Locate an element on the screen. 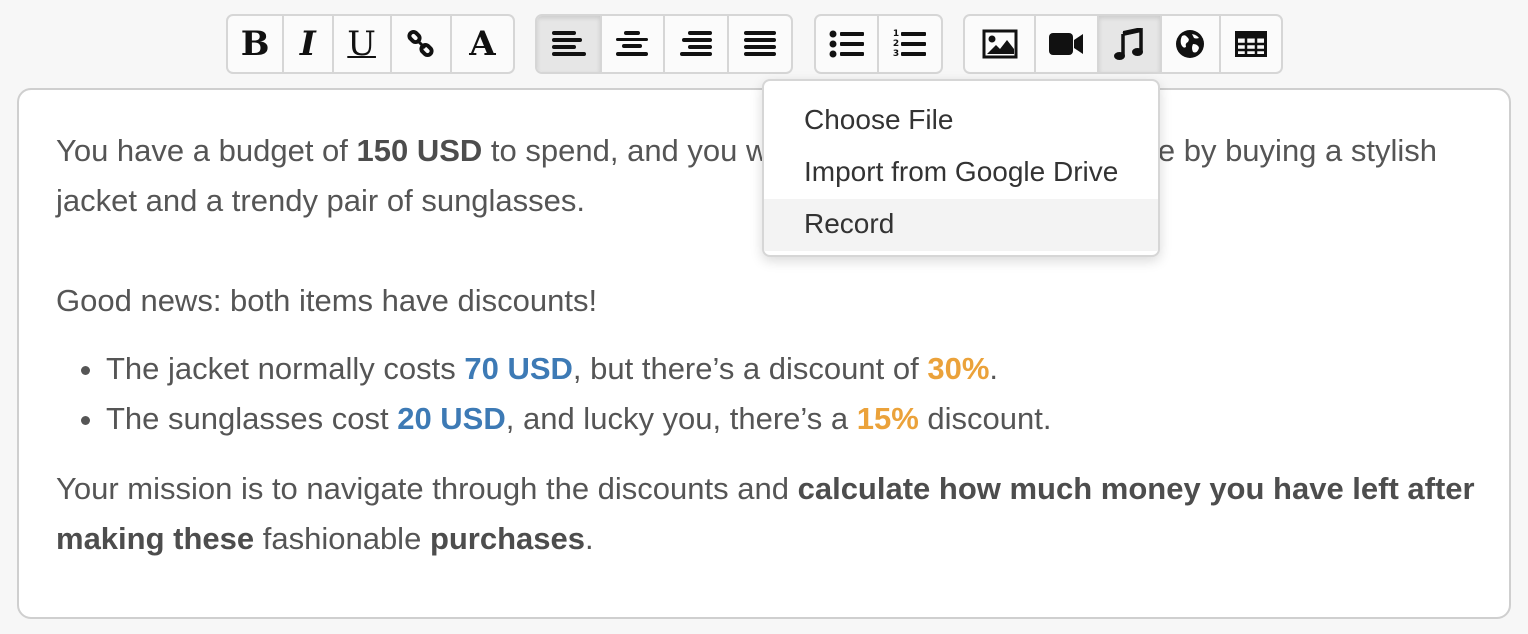  italic-icon: I is located at coordinates (307, 44).